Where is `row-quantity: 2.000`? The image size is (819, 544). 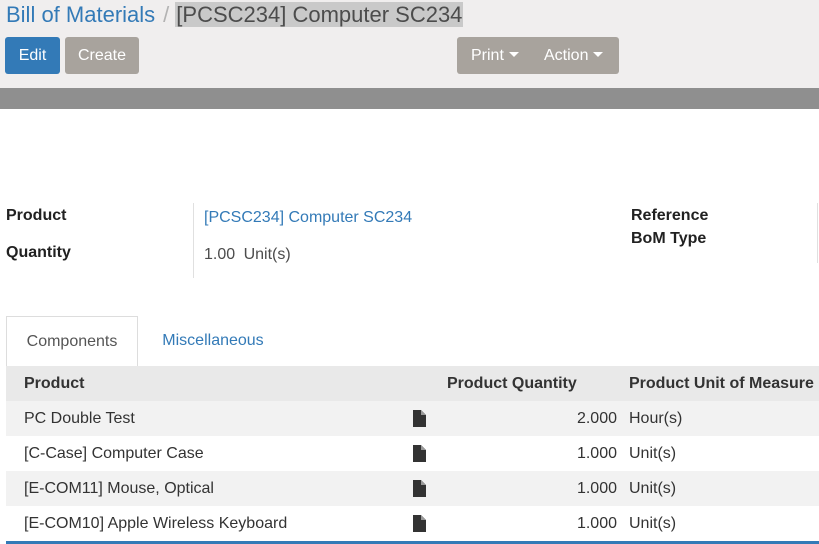 row-quantity: 2.000 is located at coordinates (596, 418).